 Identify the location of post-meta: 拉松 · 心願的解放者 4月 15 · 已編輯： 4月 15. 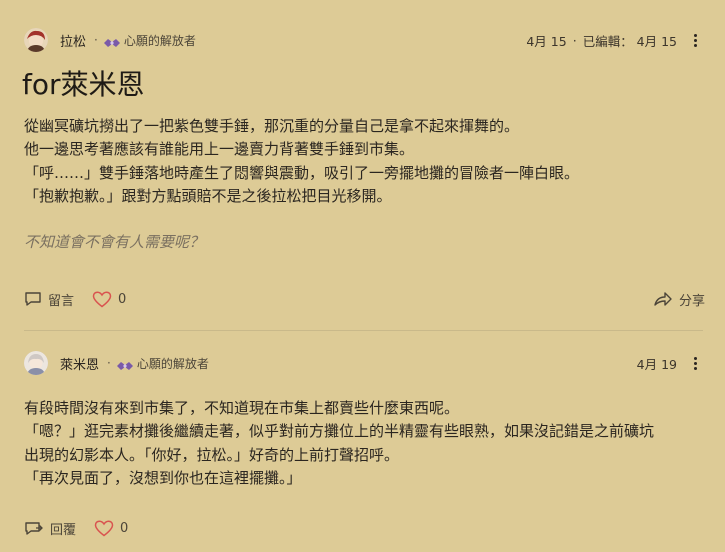
(364, 40).